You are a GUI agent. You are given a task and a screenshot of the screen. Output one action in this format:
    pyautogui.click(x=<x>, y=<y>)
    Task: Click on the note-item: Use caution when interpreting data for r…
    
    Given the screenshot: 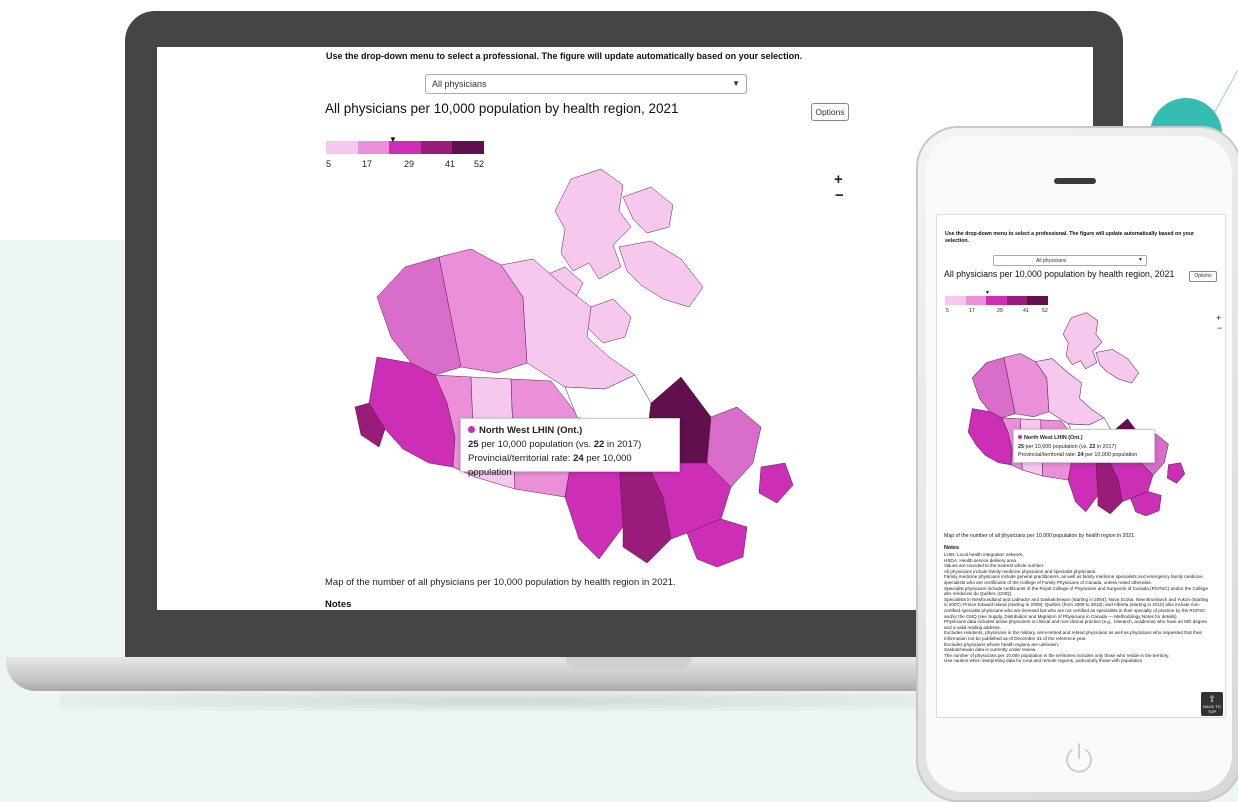 What is the action you would take?
    pyautogui.click(x=1043, y=661)
    